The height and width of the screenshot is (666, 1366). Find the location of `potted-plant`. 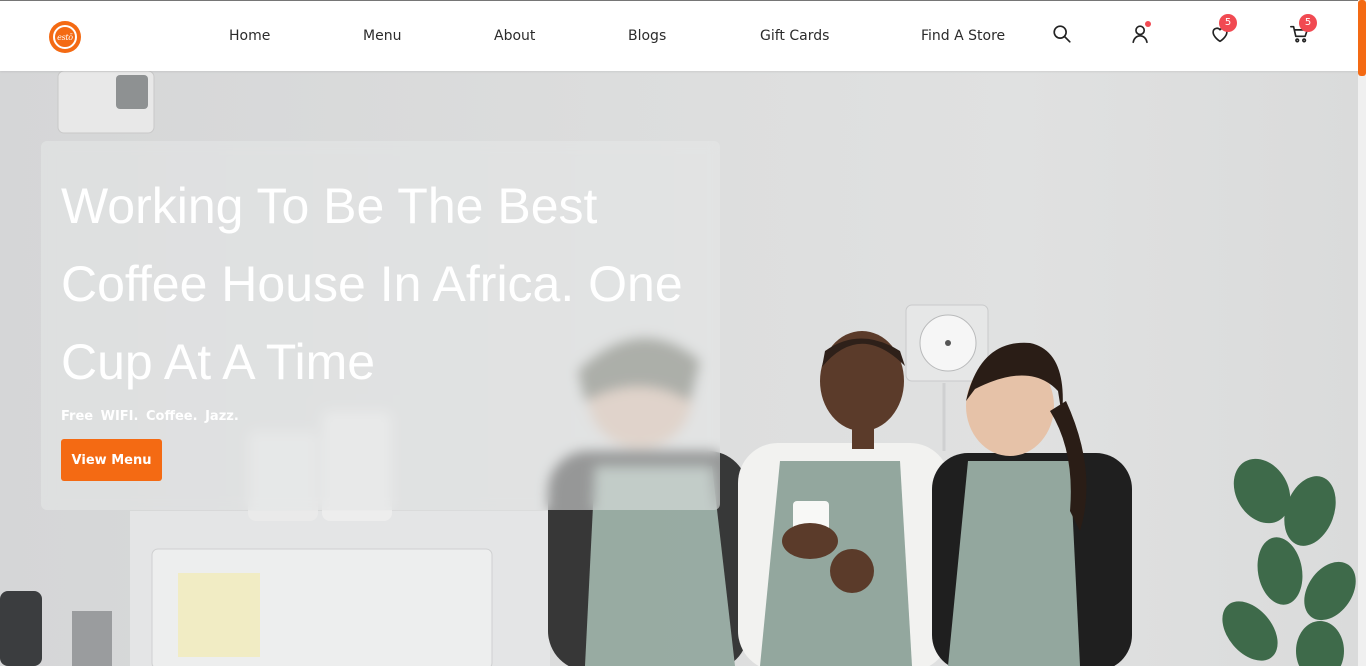

potted-plant is located at coordinates (1289, 562).